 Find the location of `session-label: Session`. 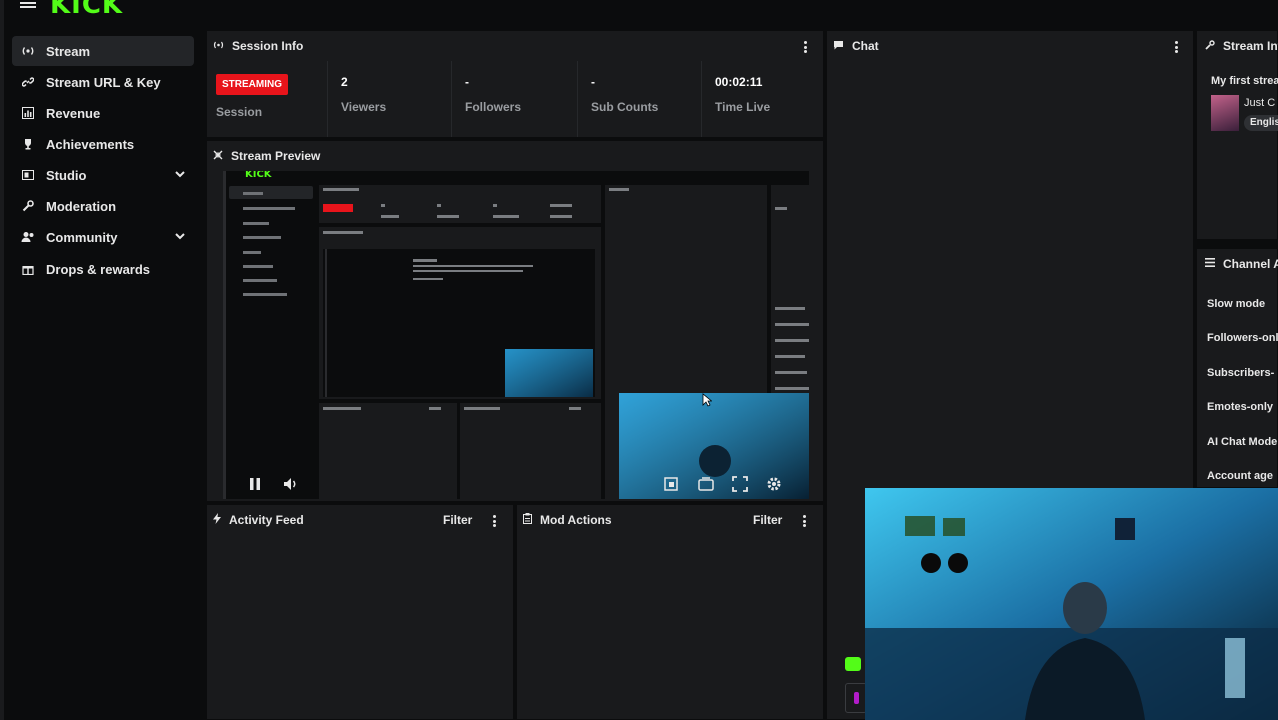

session-label: Session is located at coordinates (239, 112).